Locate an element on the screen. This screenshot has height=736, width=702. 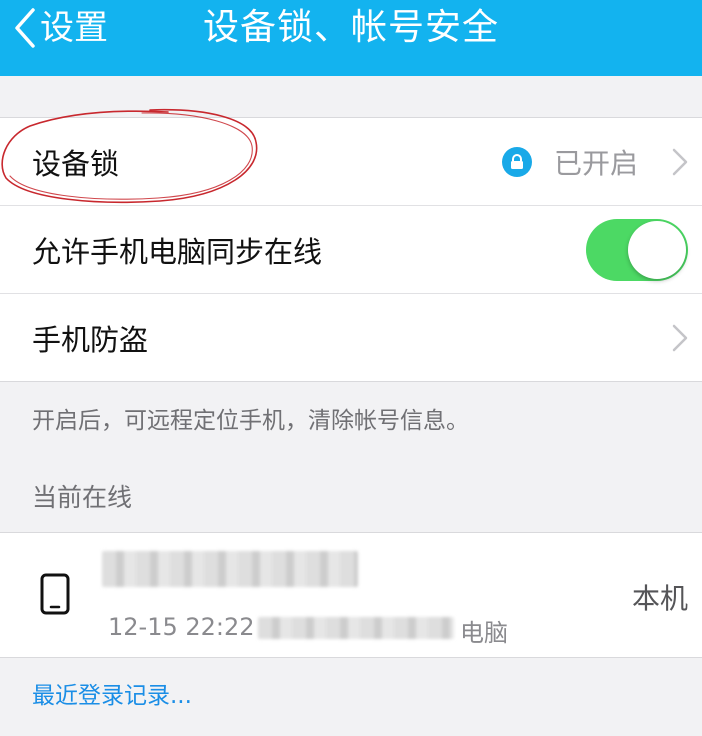
phone-icon is located at coordinates (55, 594).